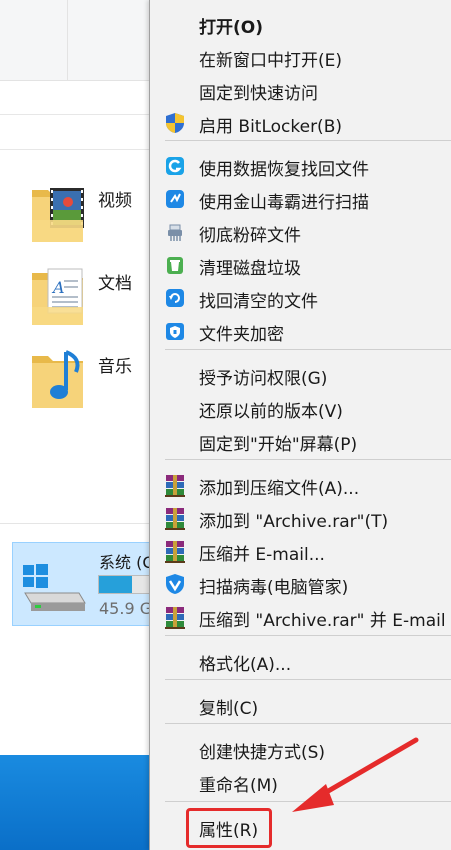 The height and width of the screenshot is (850, 451). I want to click on menu-item-10: 授予访问权限(G), so click(300, 374).